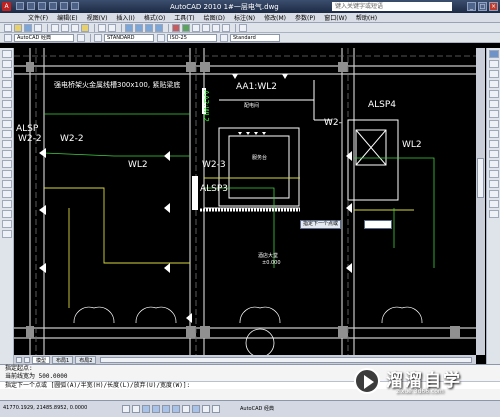 This screenshot has width=500, height=417. Describe the element at coordinates (176, 409) in the screenshot. I see `otrack-toggle` at that location.